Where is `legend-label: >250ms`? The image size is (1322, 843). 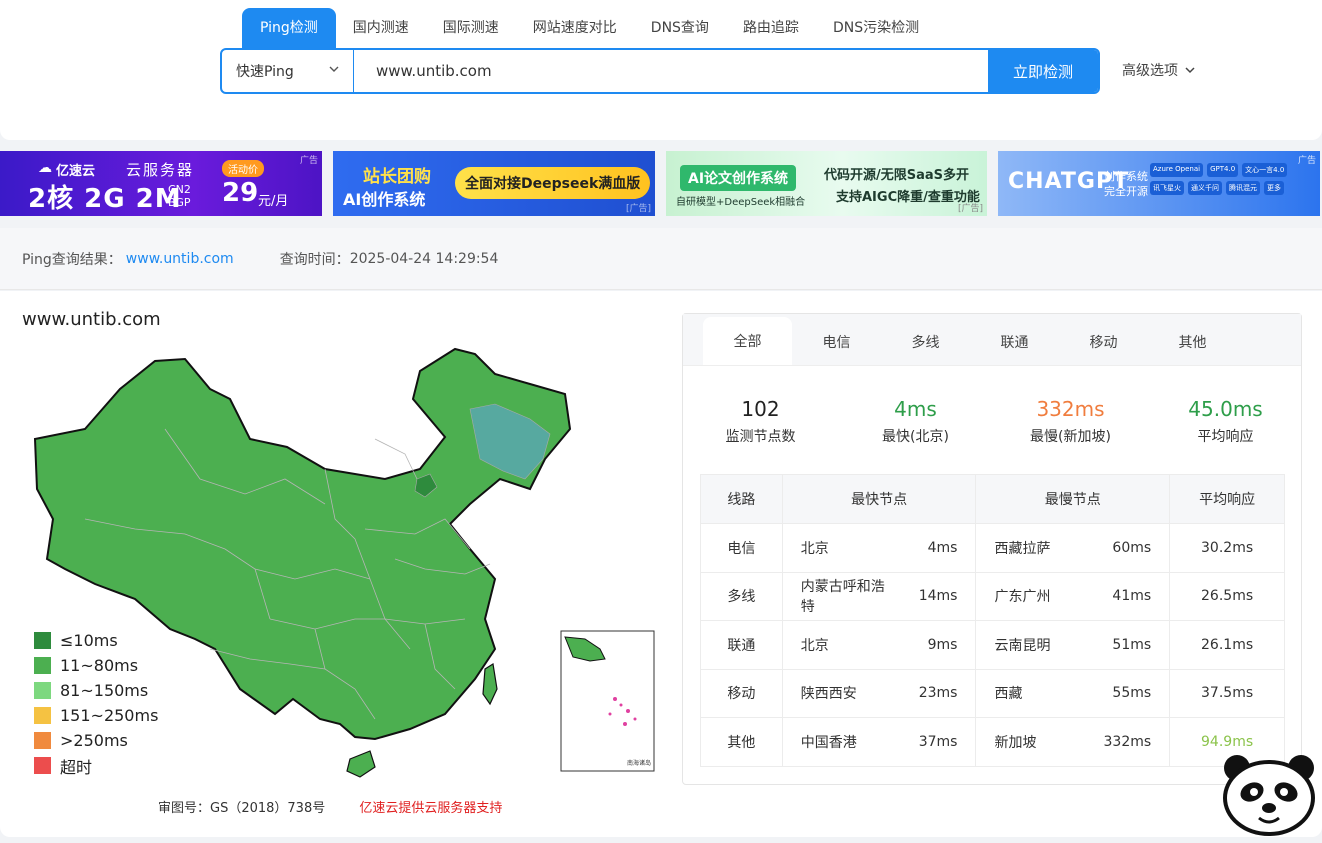
legend-label: >250ms is located at coordinates (94, 740).